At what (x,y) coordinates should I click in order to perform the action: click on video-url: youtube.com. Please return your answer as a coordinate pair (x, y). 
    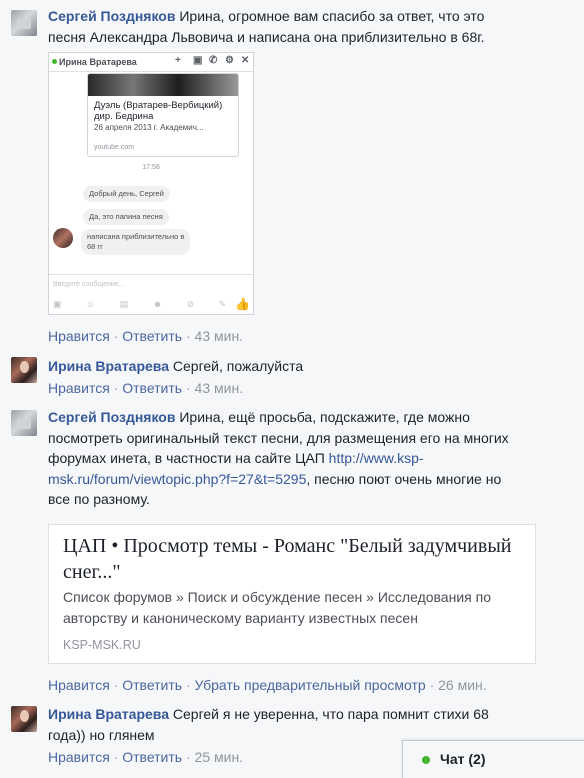
    Looking at the image, I should click on (114, 147).